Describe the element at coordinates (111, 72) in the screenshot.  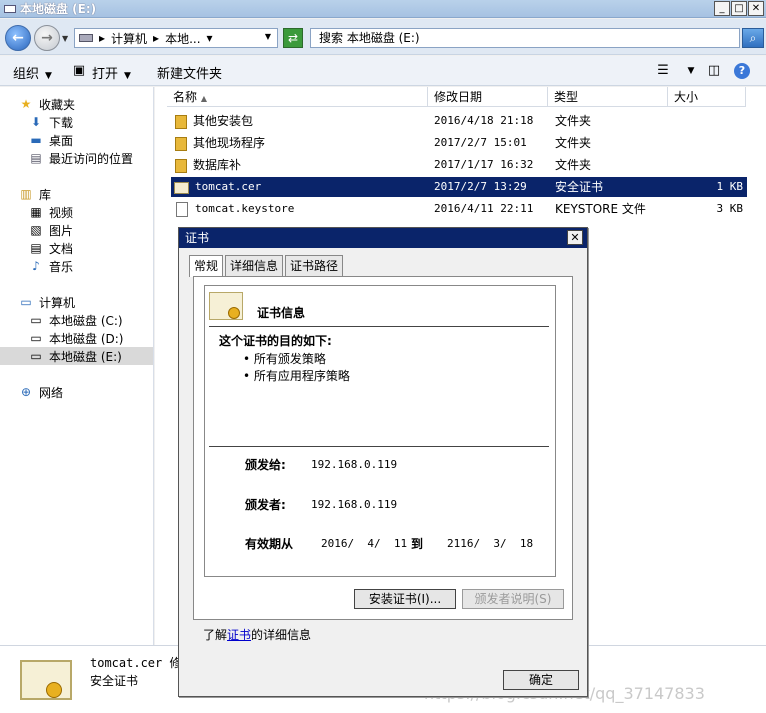
I see `open-button: 打开 ▼` at that location.